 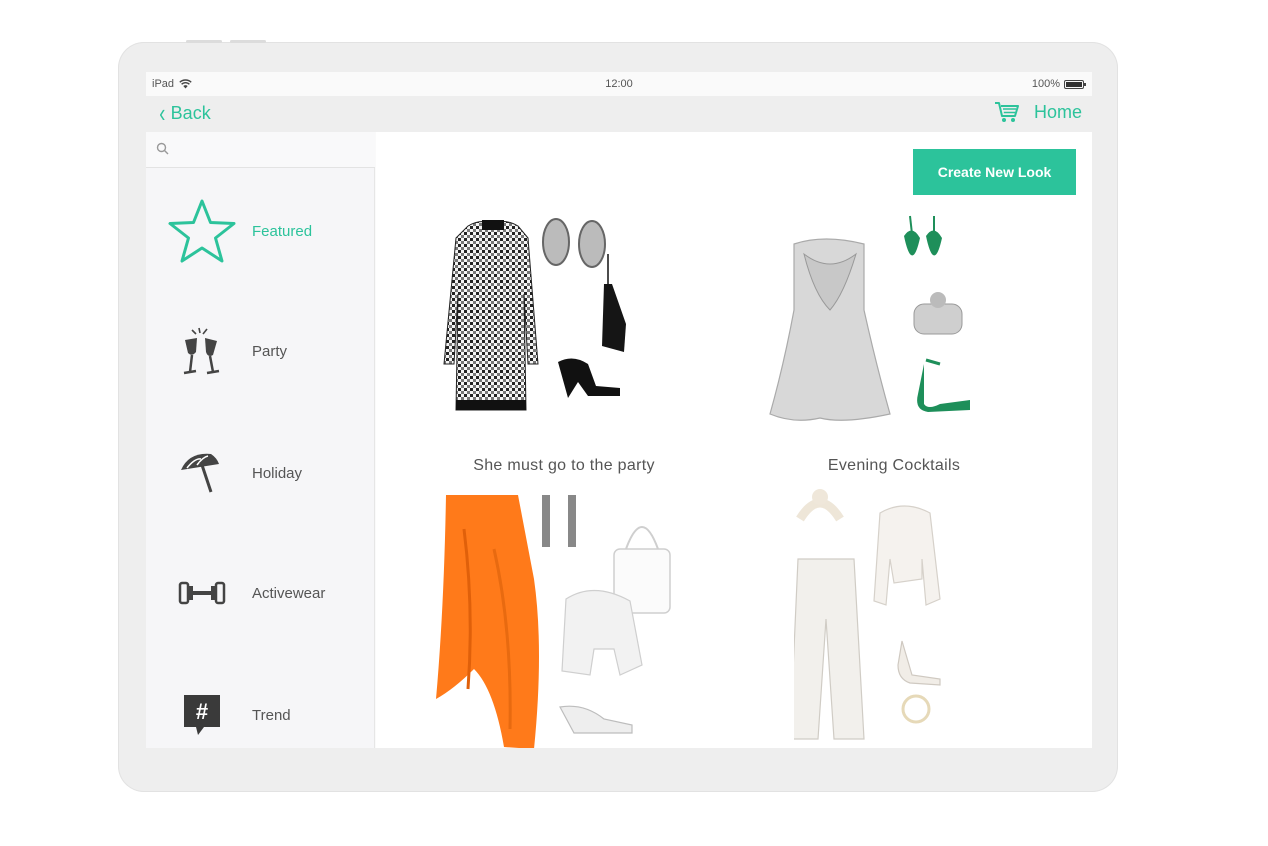 What do you see at coordinates (282, 231) in the screenshot?
I see `sidebar-item-label: Featured` at bounding box center [282, 231].